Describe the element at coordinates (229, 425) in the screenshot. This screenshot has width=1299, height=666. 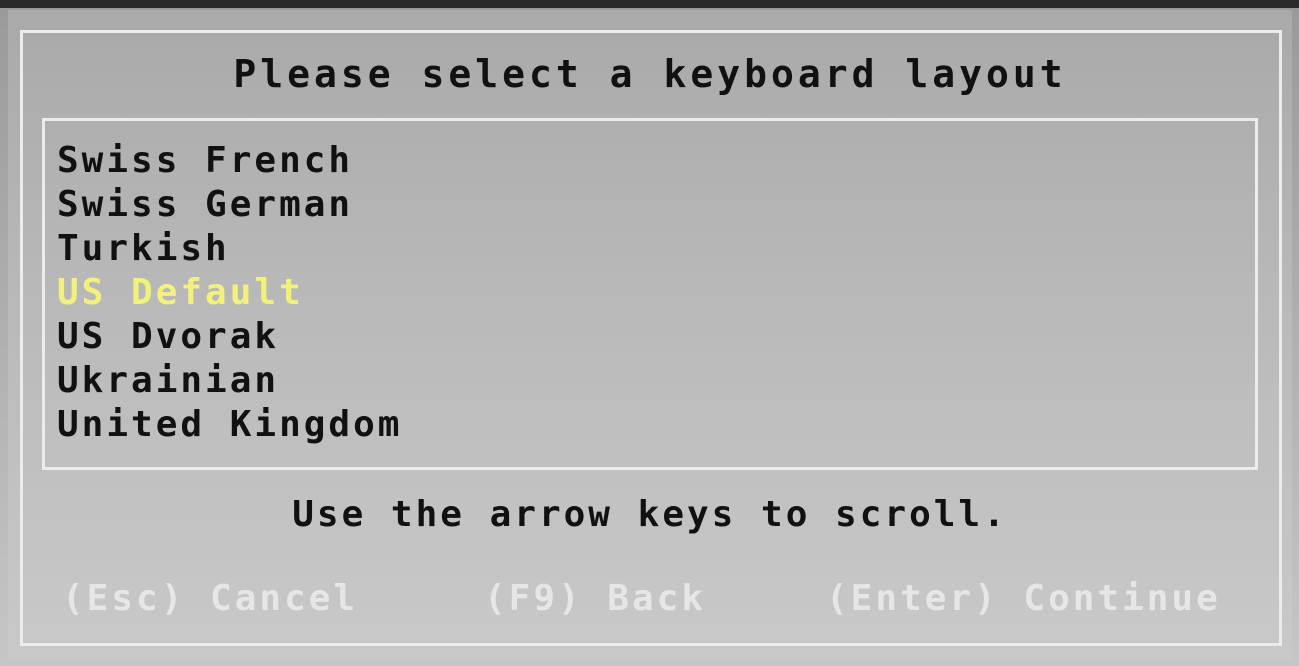
I see `layout-option-united-kingdom: United Kingdom` at that location.